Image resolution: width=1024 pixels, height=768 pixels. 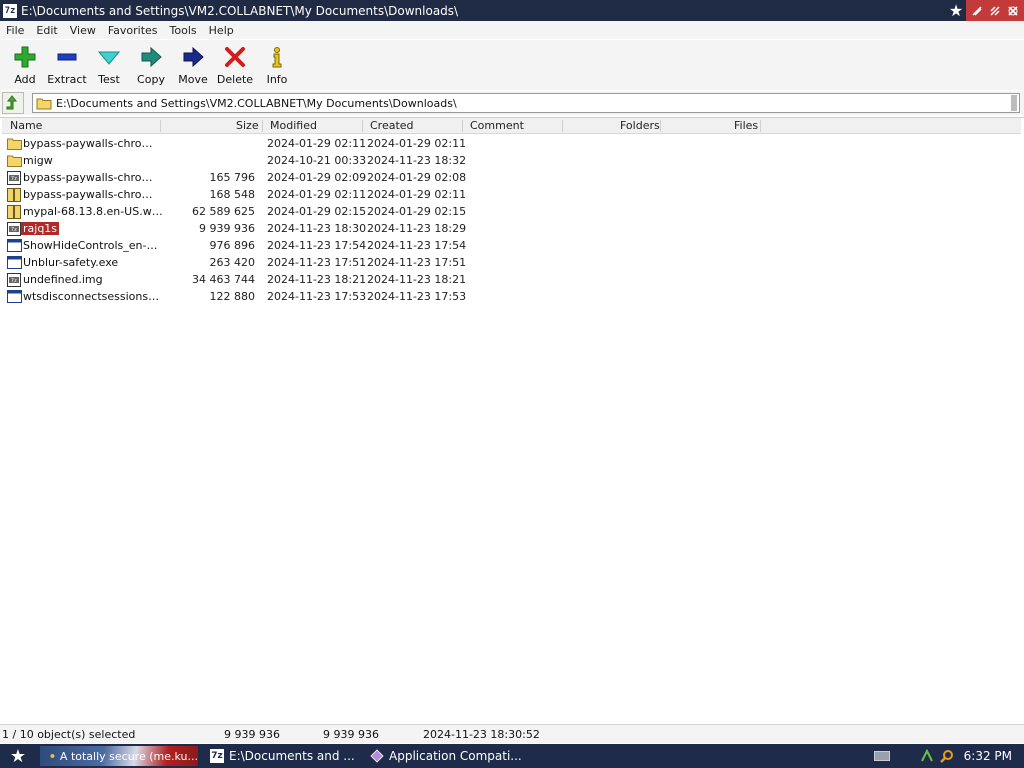 I want to click on file-size: 9 939 936, so click(x=227, y=228).